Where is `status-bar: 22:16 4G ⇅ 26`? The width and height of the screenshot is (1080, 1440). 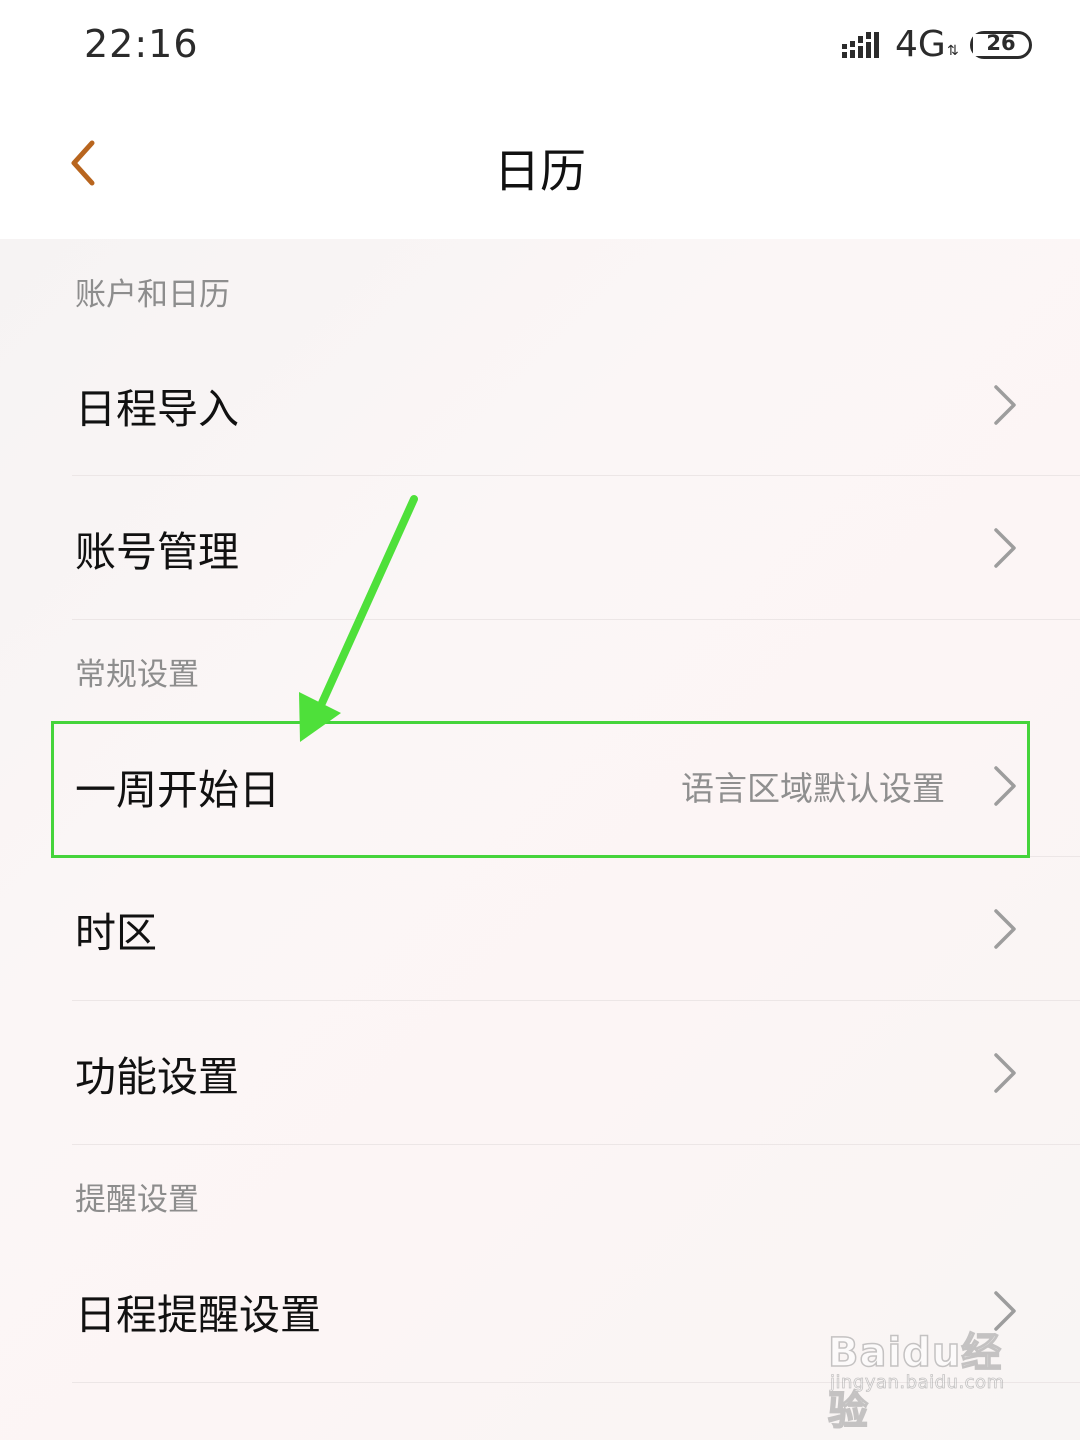
status-bar: 22:16 4G ⇅ 26 is located at coordinates (540, 47).